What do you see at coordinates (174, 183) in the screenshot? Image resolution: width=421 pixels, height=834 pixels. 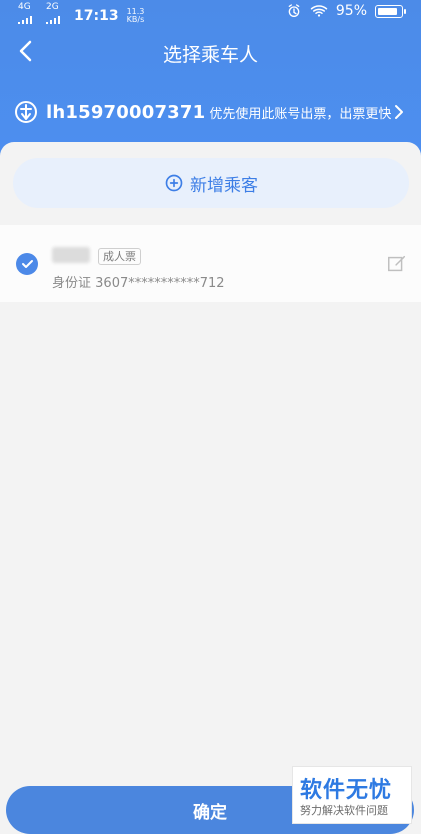 I see `add-circle-icon` at bounding box center [174, 183].